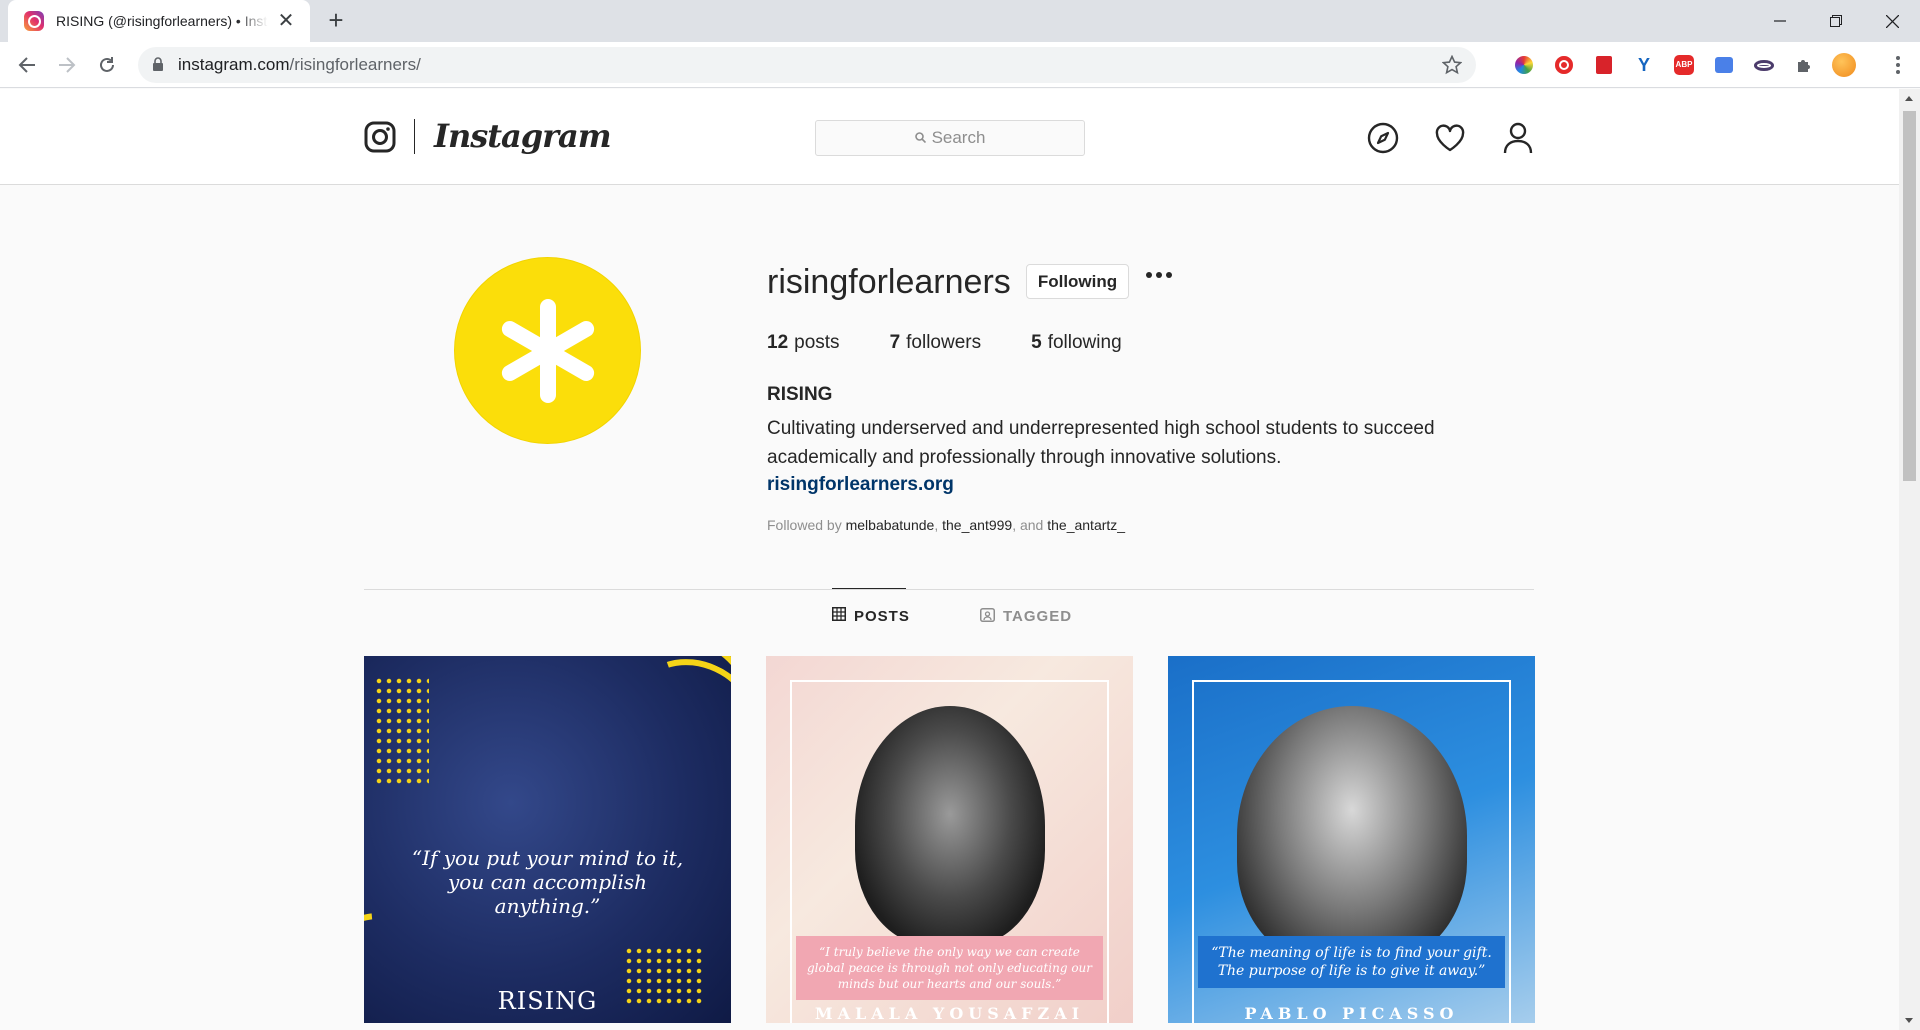 This screenshot has width=1920, height=1030. Describe the element at coordinates (1909, 98) in the screenshot. I see `scroll-up-arrow-icon` at that location.